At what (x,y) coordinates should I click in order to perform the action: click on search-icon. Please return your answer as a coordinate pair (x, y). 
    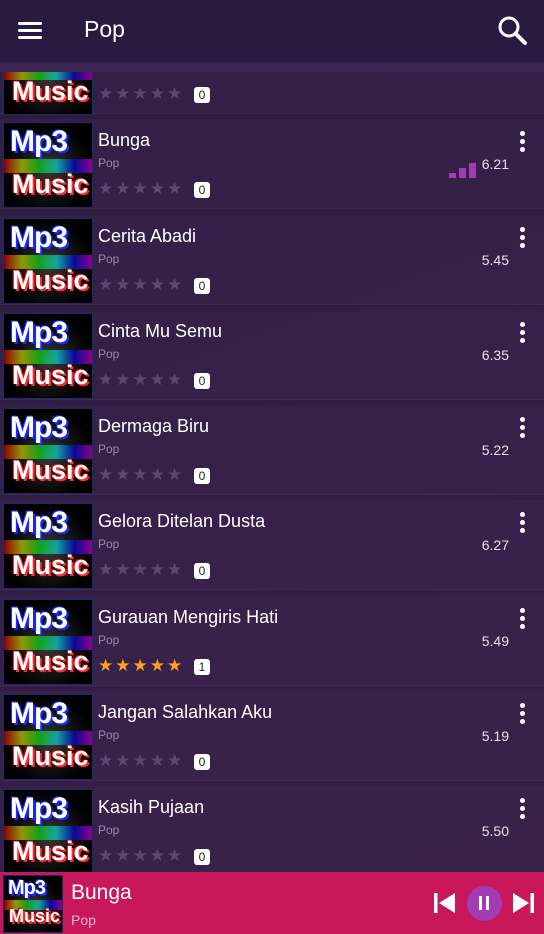
    Looking at the image, I should click on (513, 31).